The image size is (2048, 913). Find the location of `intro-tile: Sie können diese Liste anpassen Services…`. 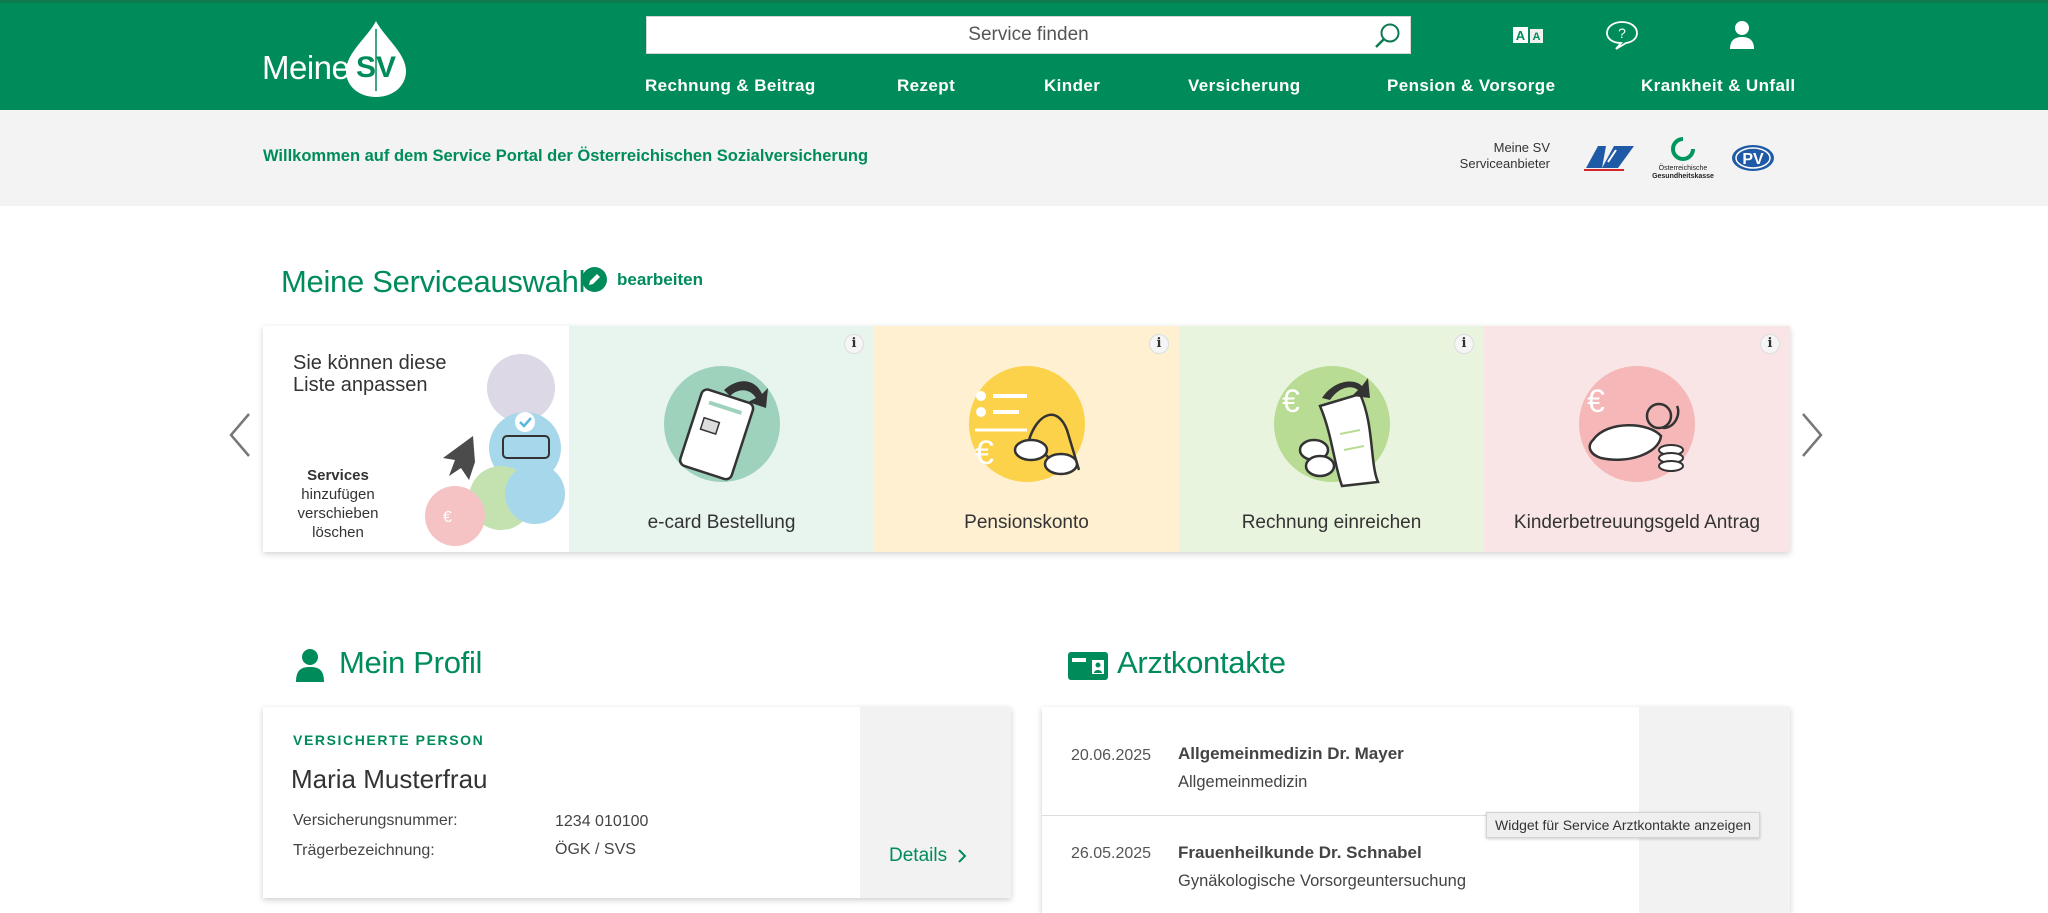

intro-tile: Sie können diese Liste anpassen Services… is located at coordinates (416, 439).